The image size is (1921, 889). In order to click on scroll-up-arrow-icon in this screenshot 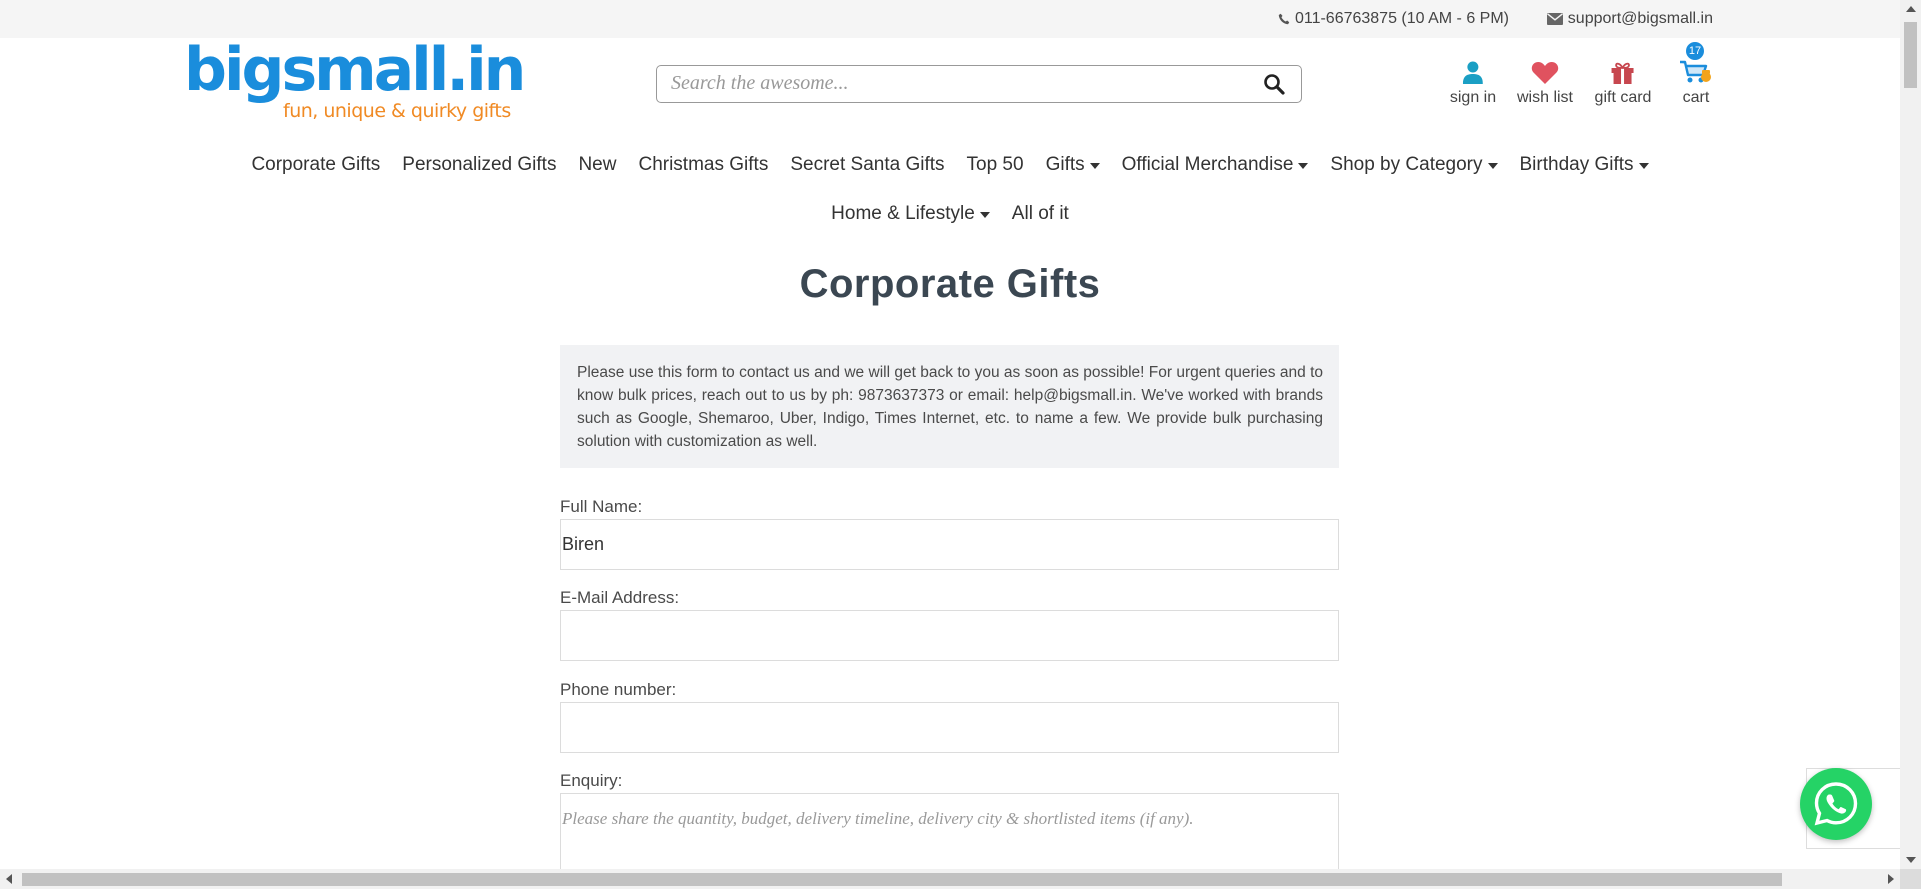, I will do `click(1911, 9)`.